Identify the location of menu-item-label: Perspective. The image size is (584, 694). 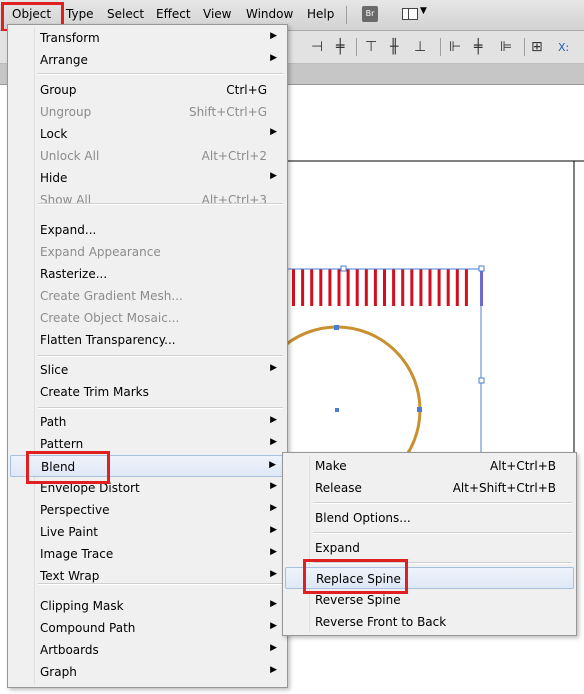
(75, 510).